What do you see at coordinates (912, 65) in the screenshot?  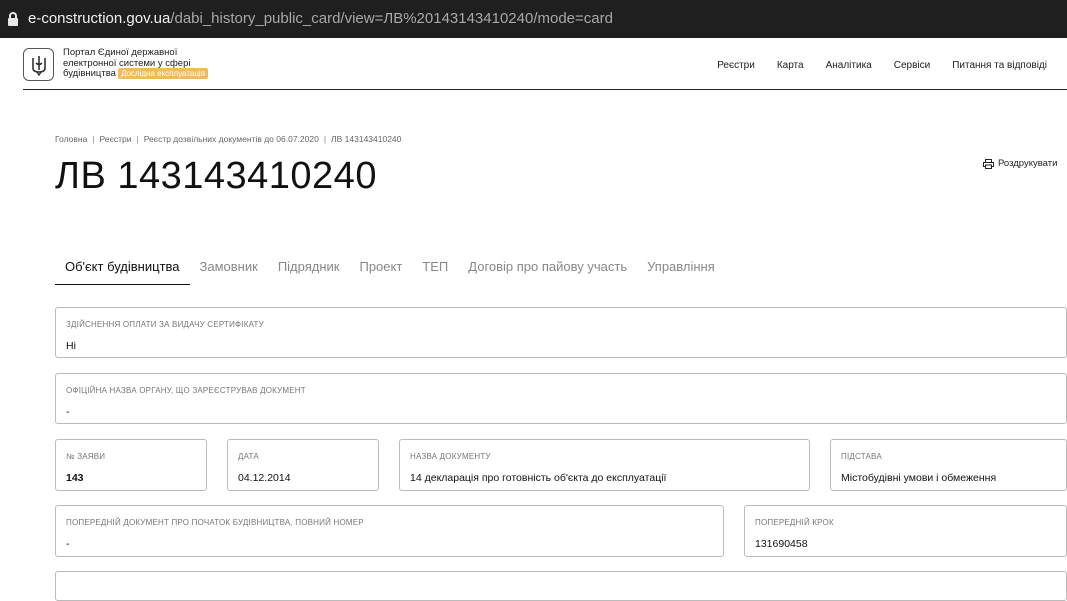 I see `nav-services: Сервіси` at bounding box center [912, 65].